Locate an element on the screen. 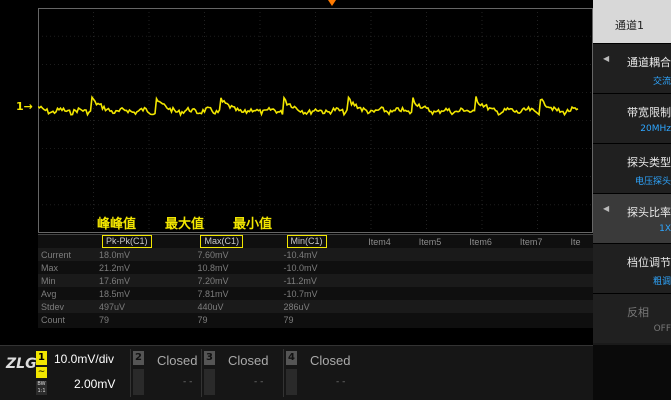 The width and height of the screenshot is (671, 400). annotation-max: 最大值 is located at coordinates (185, 224).